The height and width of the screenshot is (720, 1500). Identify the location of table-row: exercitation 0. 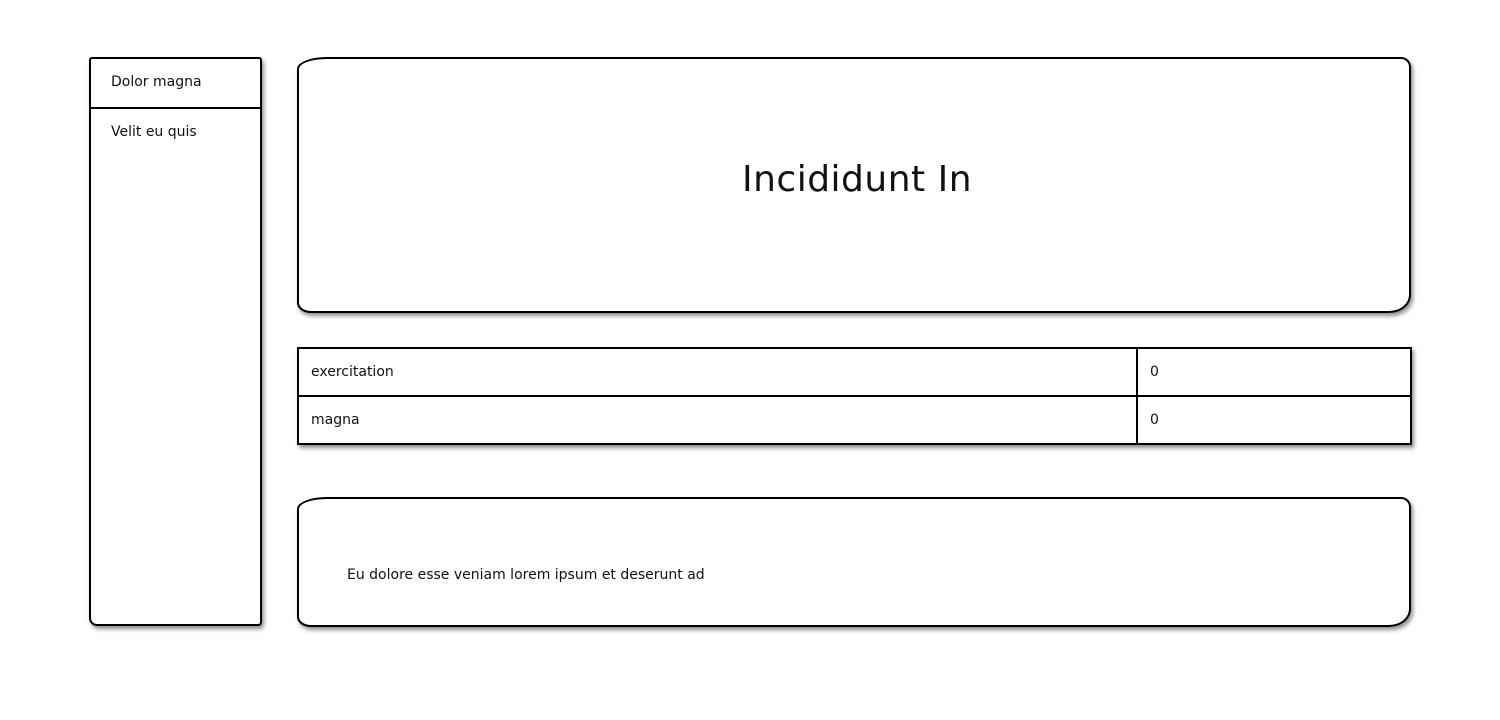
(854, 372).